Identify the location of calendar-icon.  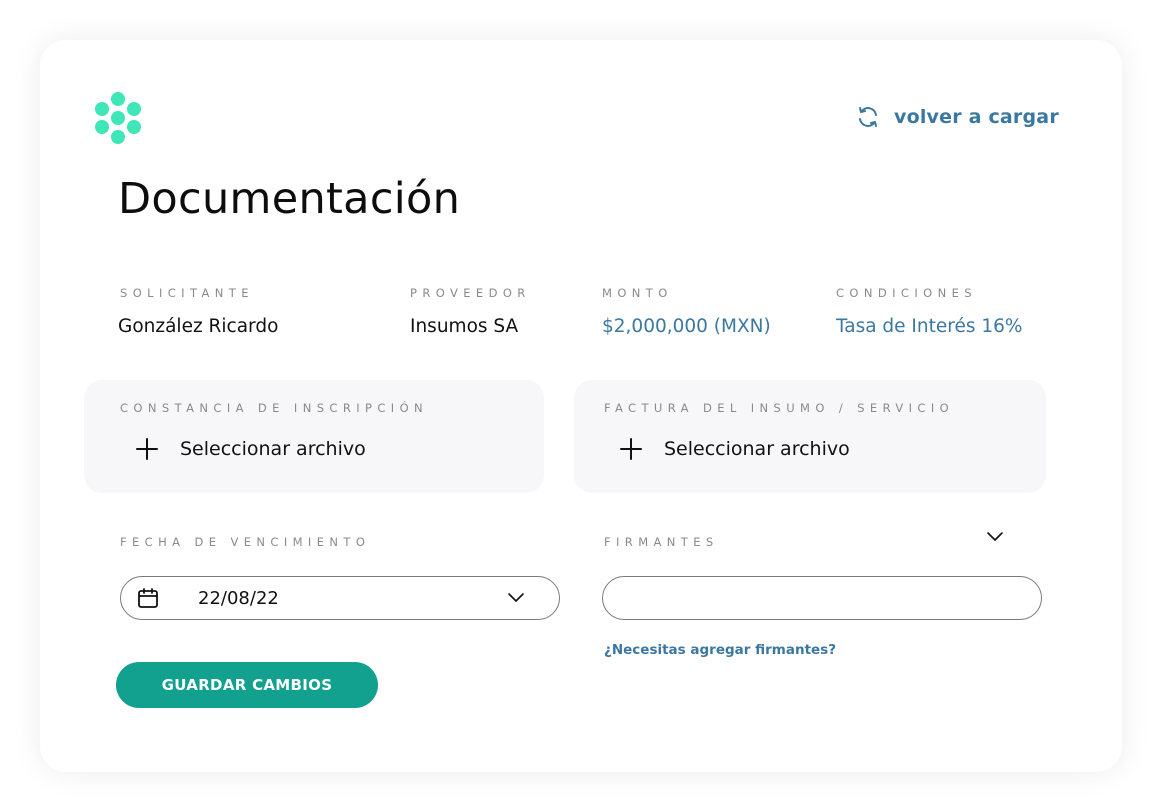
(148, 598).